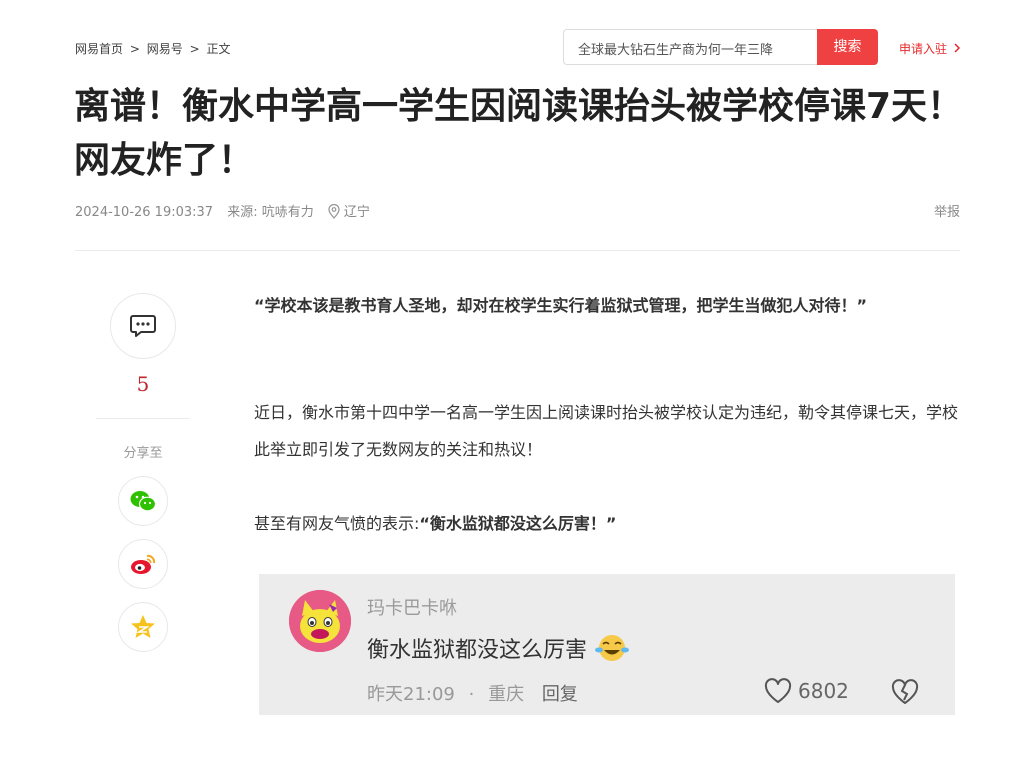 Image resolution: width=1024 pixels, height=760 pixels. I want to click on header-divider, so click(517, 250).